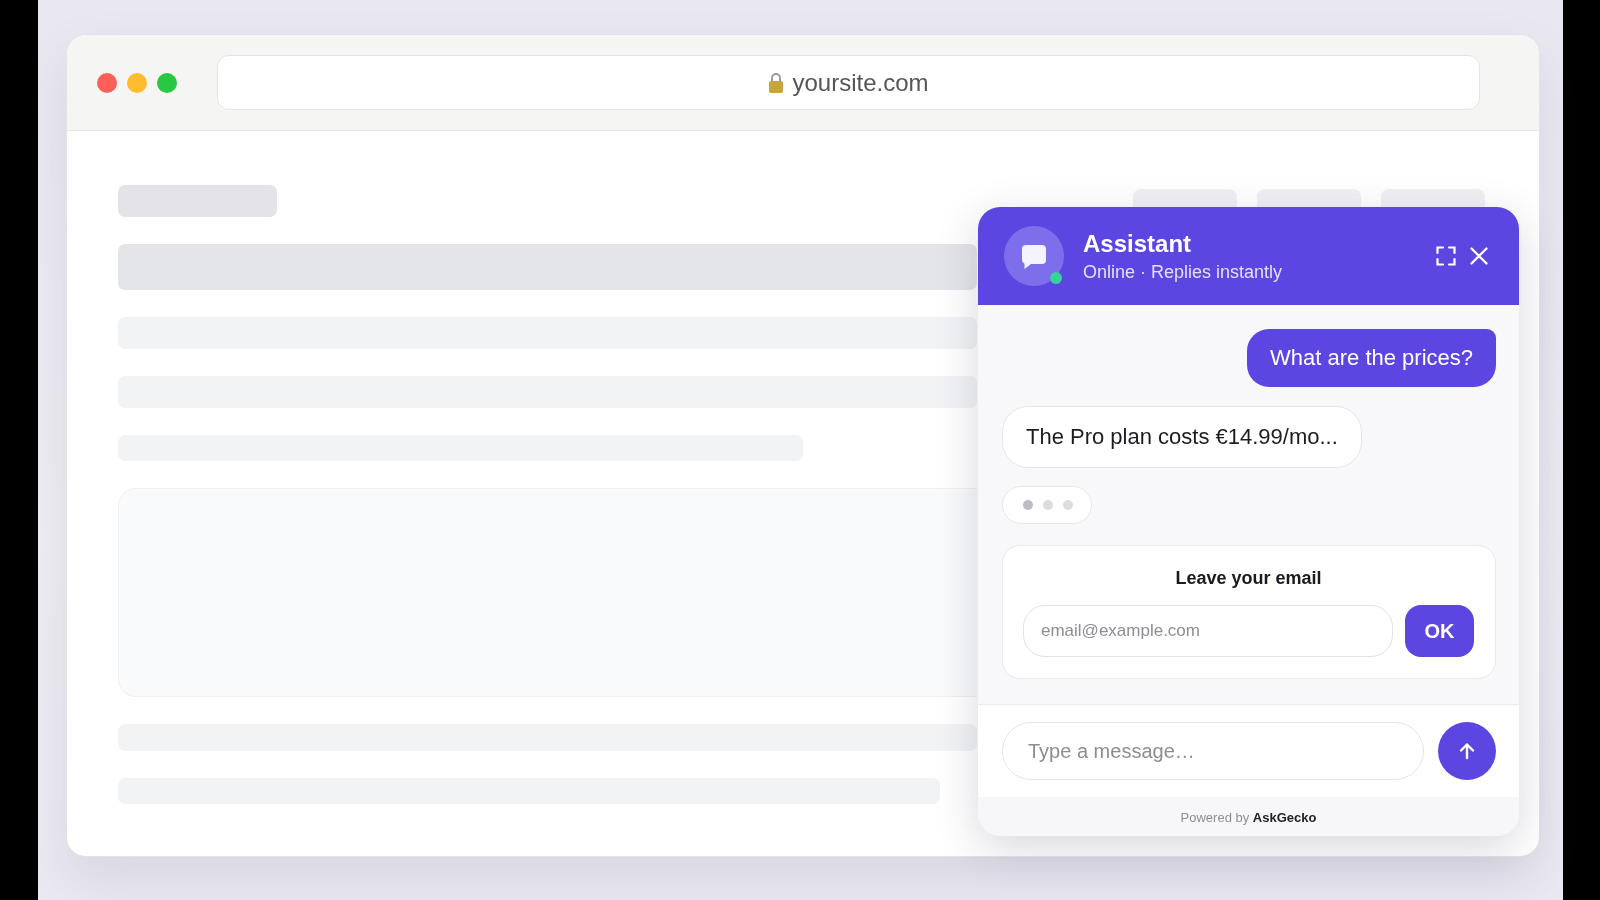 This screenshot has height=900, width=1600. I want to click on send-button, so click(1467, 751).